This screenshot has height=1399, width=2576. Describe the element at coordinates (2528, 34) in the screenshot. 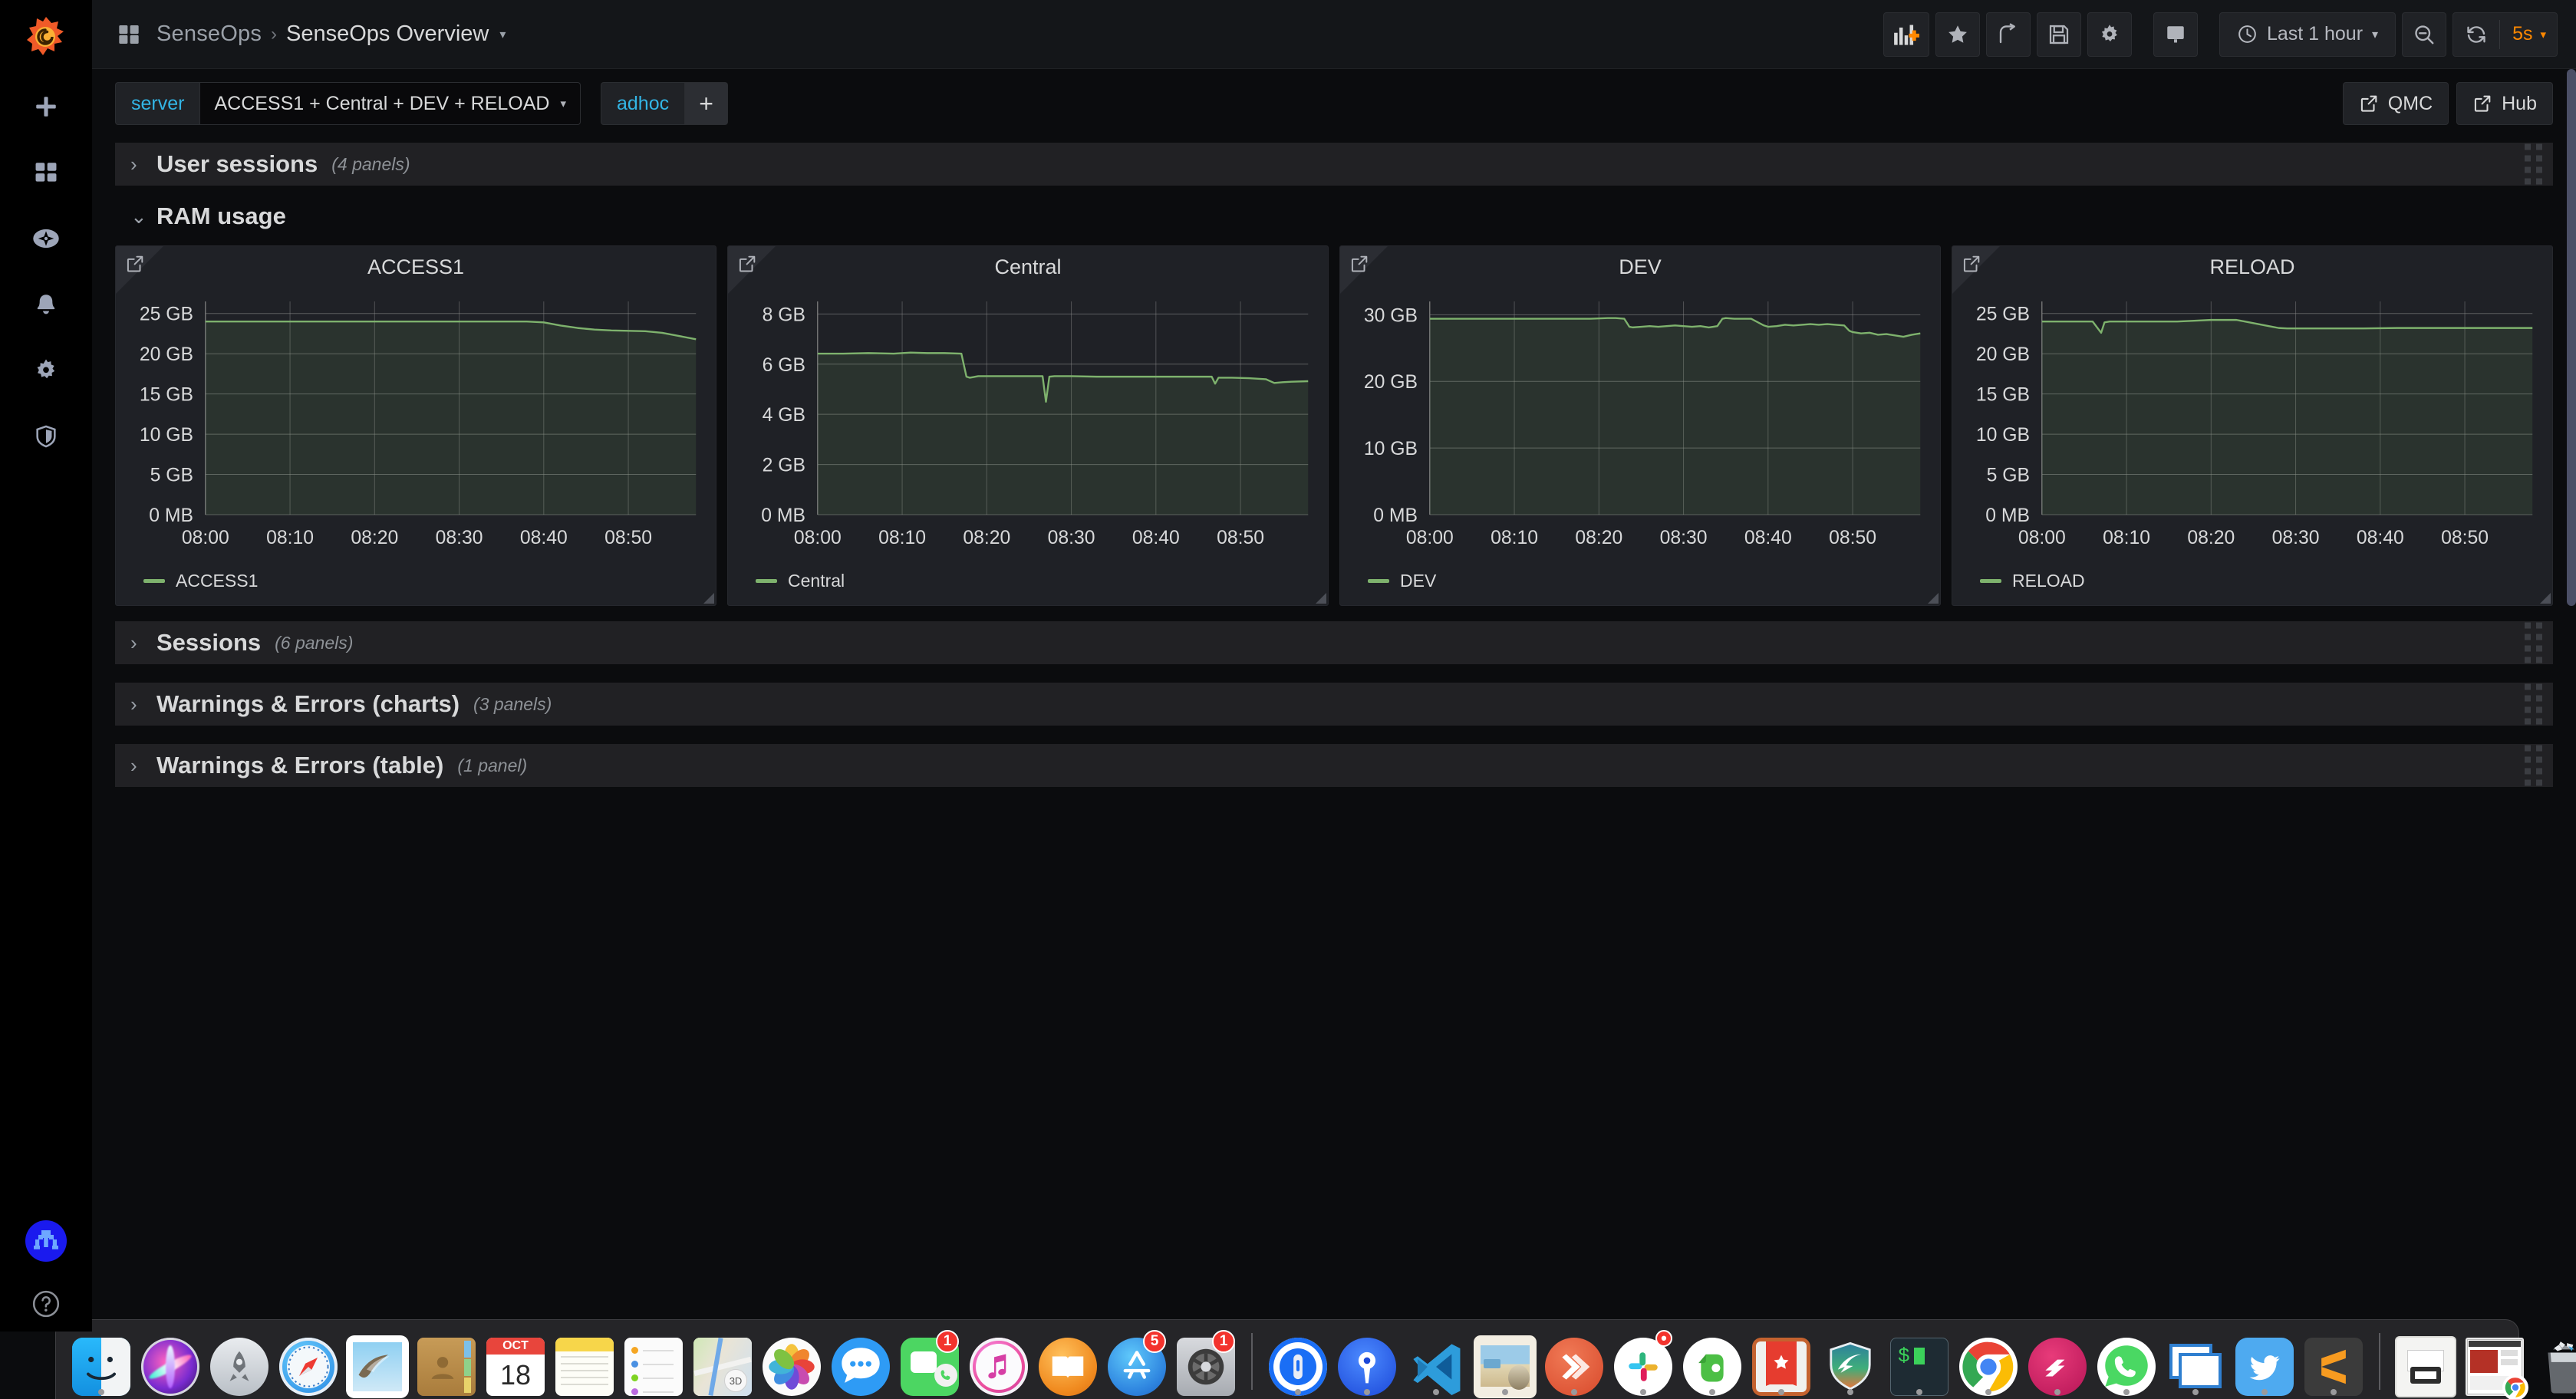

I see `refresh-interval-picker: 5s ▾` at that location.